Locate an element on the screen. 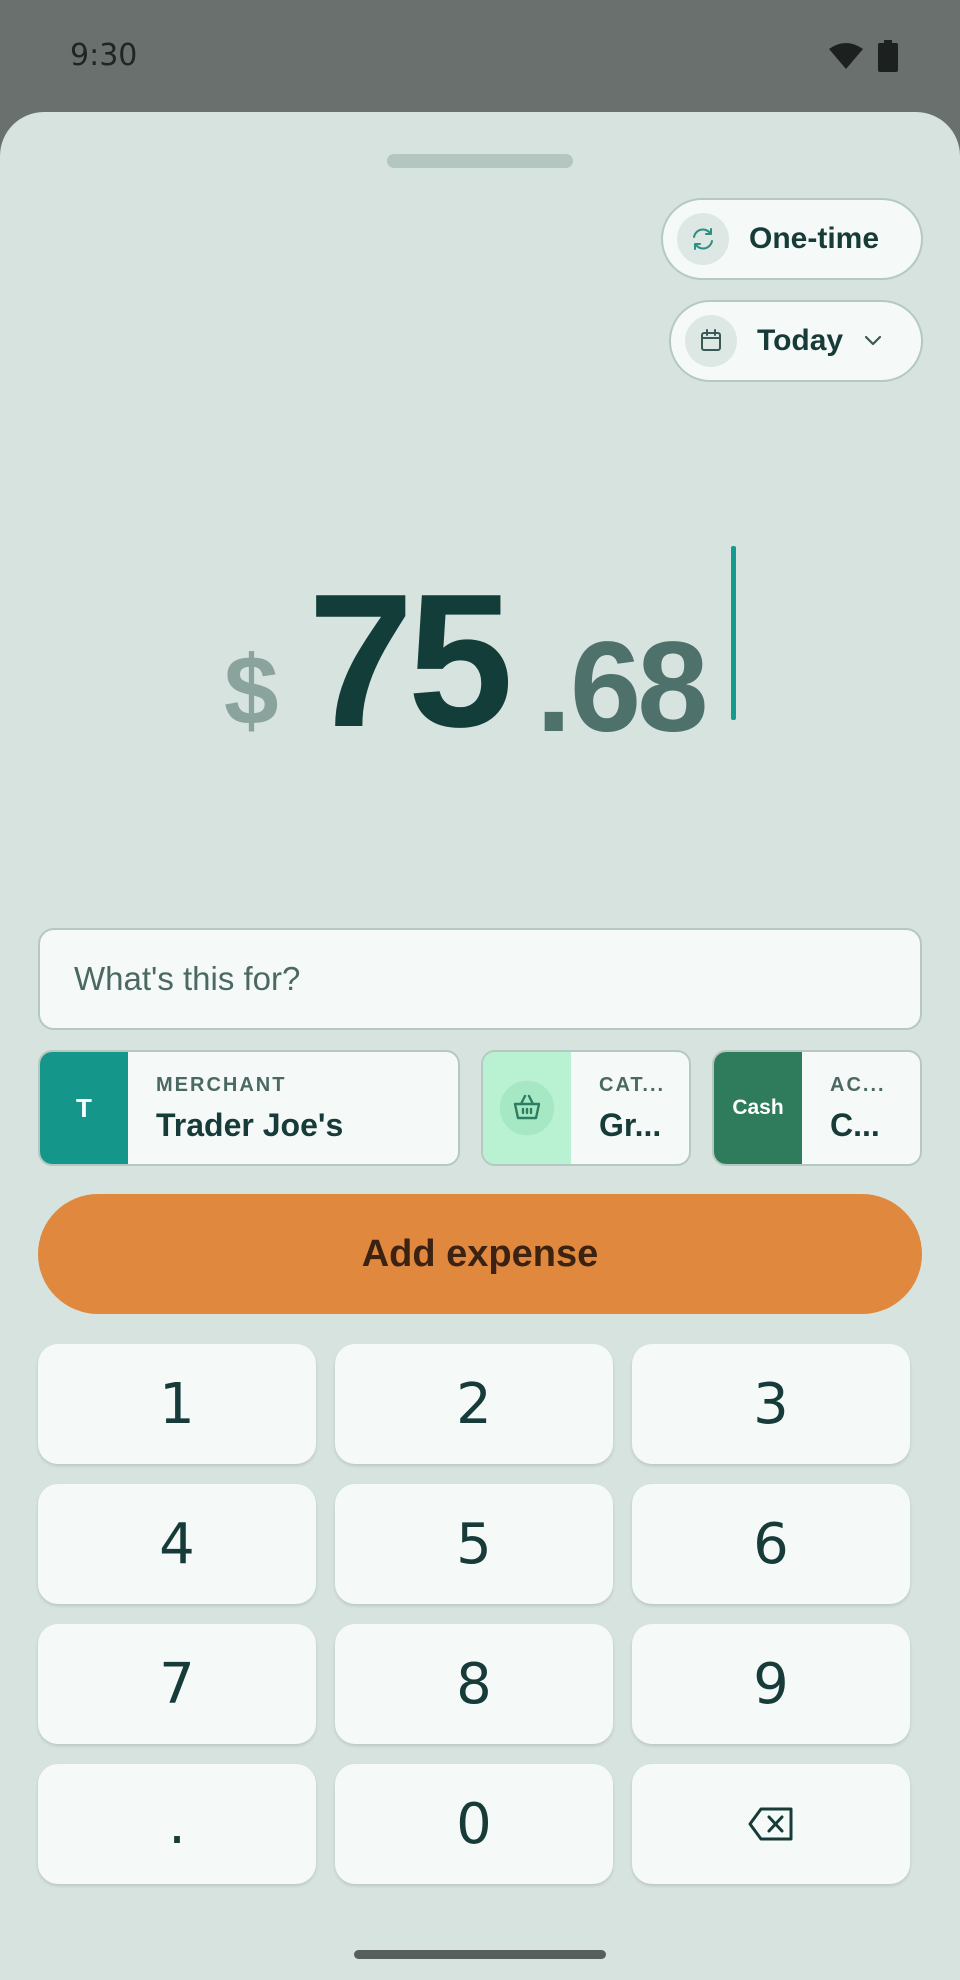 The height and width of the screenshot is (1980, 960). description-placeholder: What's this for? is located at coordinates (187, 978).